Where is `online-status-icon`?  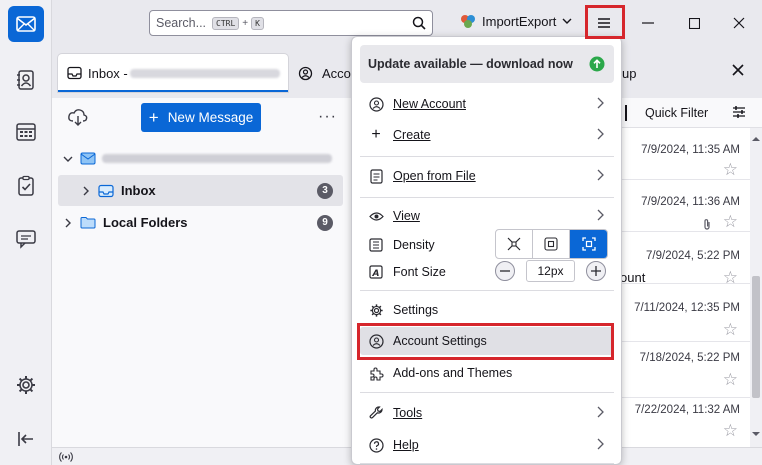
online-status-icon is located at coordinates (66, 457).